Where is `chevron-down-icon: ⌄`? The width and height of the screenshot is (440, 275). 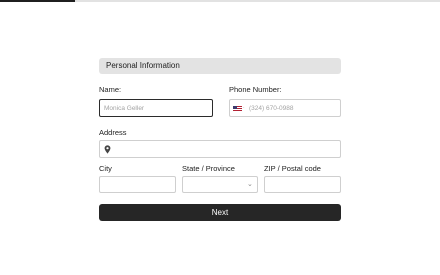 chevron-down-icon: ⌄ is located at coordinates (250, 184).